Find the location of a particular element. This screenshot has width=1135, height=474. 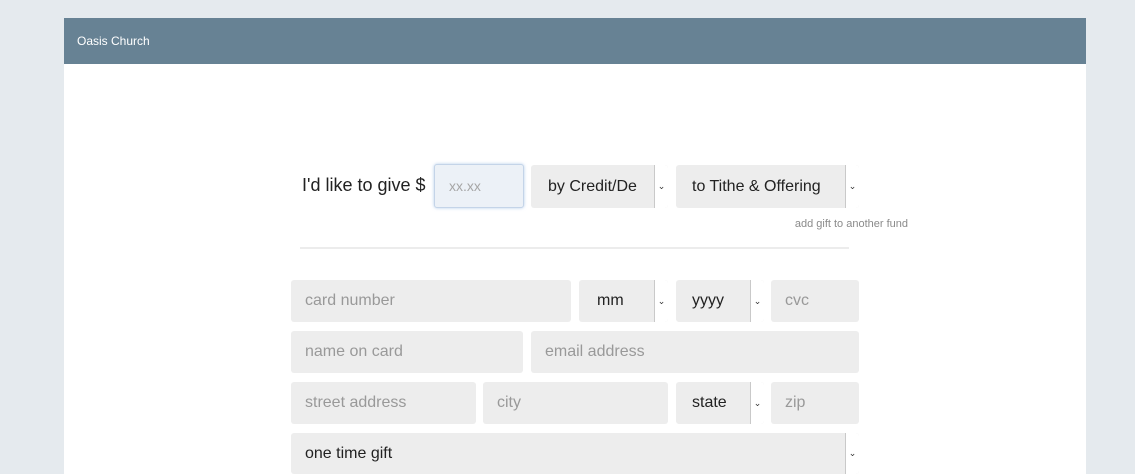

city-input: city is located at coordinates (575, 403).